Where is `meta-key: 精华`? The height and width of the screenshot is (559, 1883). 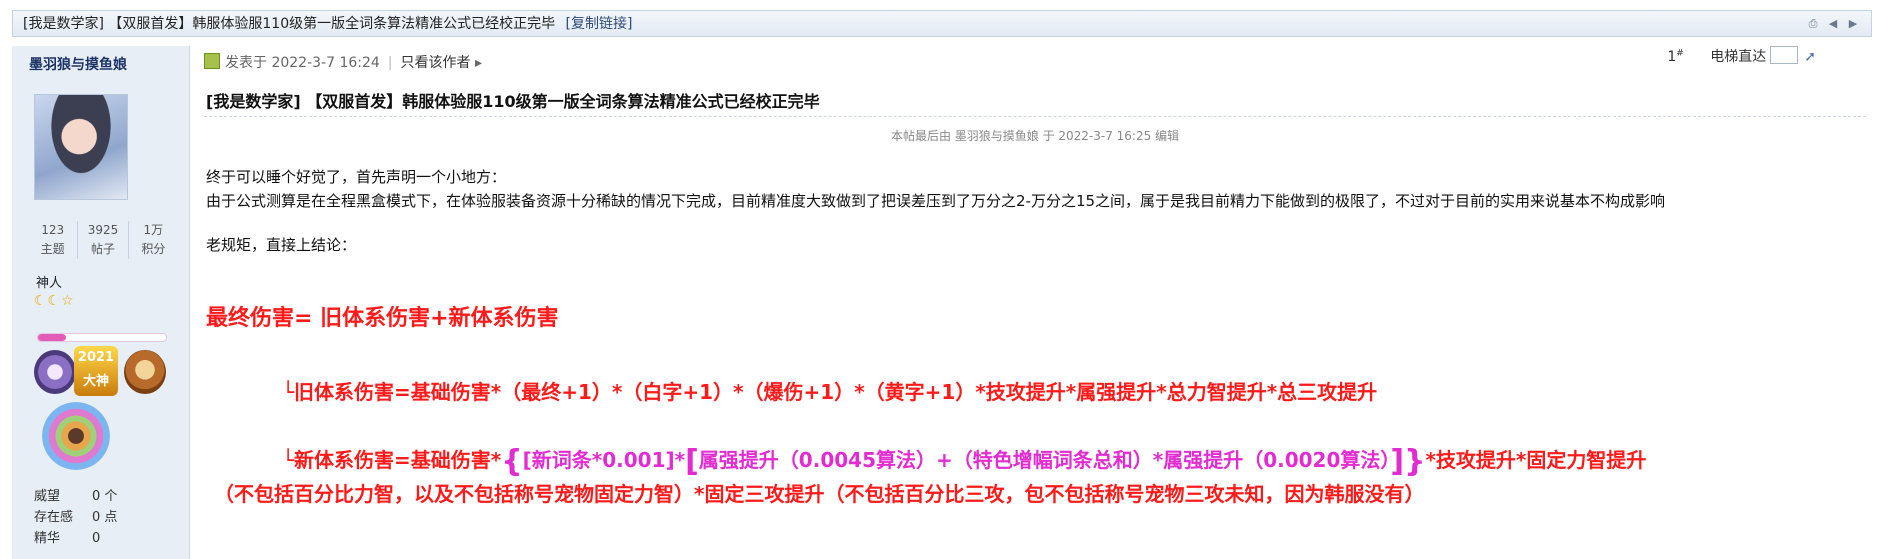 meta-key: 精华 is located at coordinates (47, 538).